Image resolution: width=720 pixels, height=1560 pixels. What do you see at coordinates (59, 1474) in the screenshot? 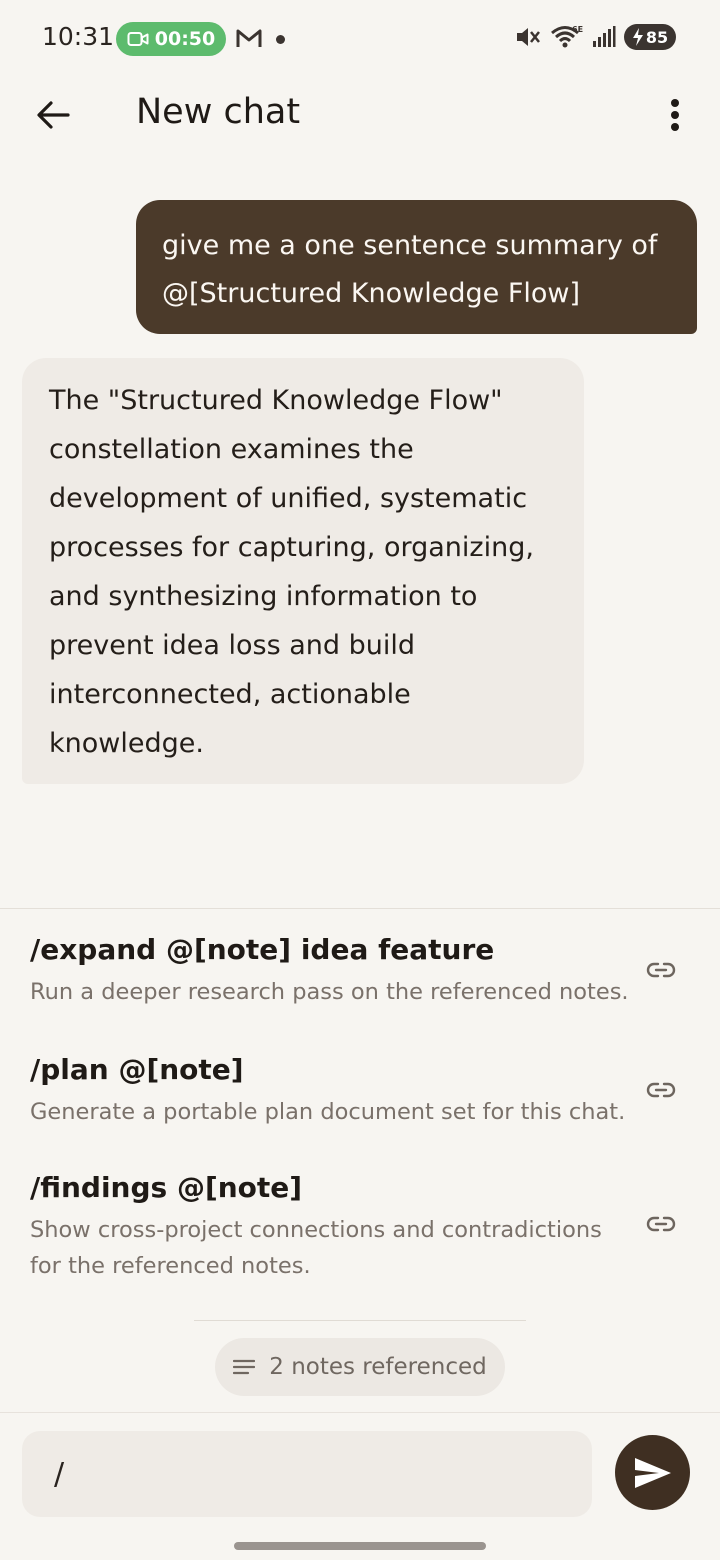
I see `message-input-value: /` at bounding box center [59, 1474].